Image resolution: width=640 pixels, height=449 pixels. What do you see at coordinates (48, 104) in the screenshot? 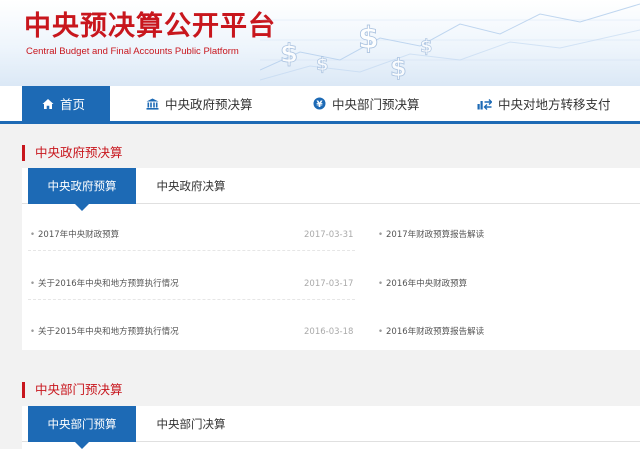
I see `home-icon` at bounding box center [48, 104].